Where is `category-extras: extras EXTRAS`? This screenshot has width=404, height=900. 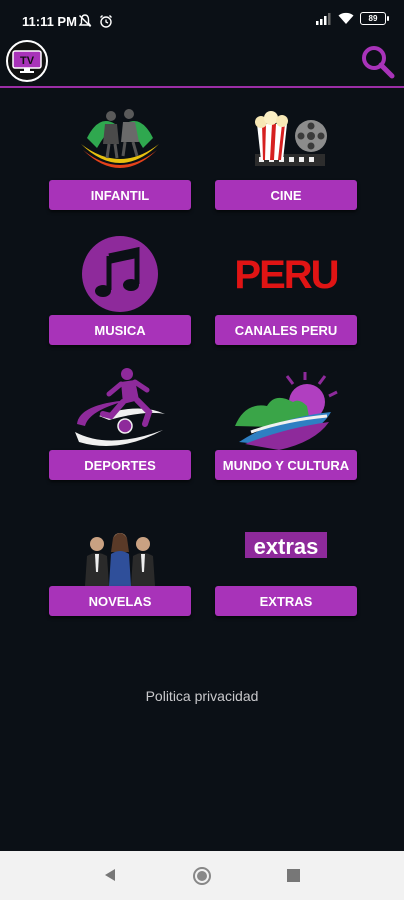 category-extras: extras EXTRAS is located at coordinates (286, 573).